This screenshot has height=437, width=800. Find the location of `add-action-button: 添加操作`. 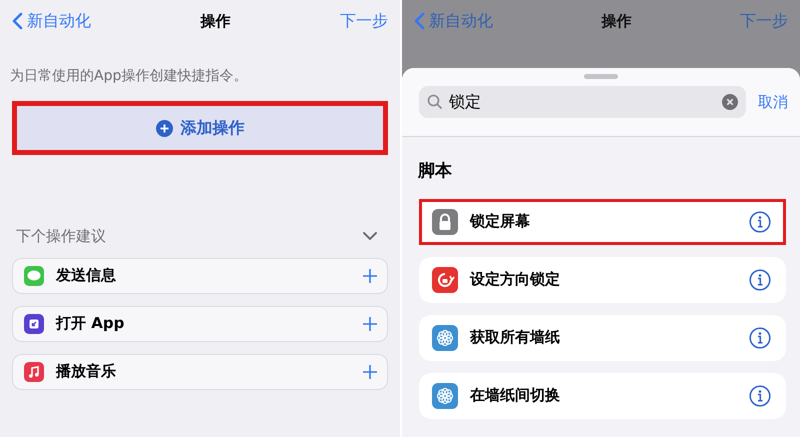

add-action-button: 添加操作 is located at coordinates (200, 128).